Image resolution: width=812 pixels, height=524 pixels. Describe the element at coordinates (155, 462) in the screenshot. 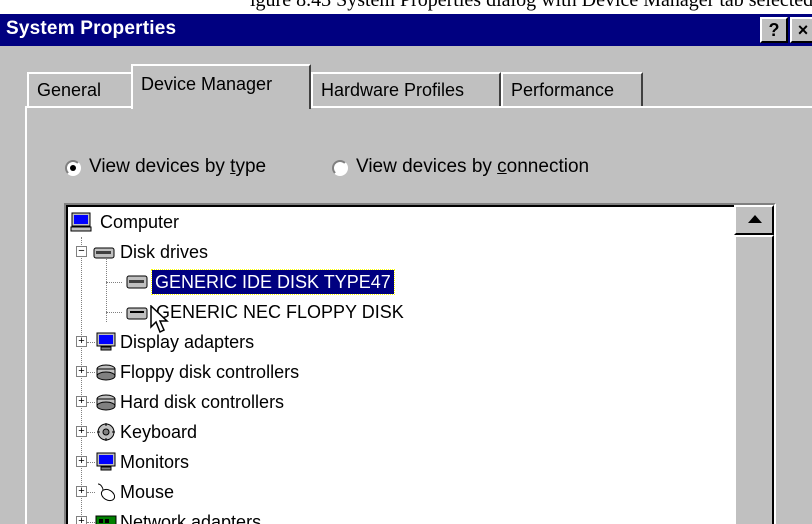

I see `tree-item-label: Monitors` at that location.